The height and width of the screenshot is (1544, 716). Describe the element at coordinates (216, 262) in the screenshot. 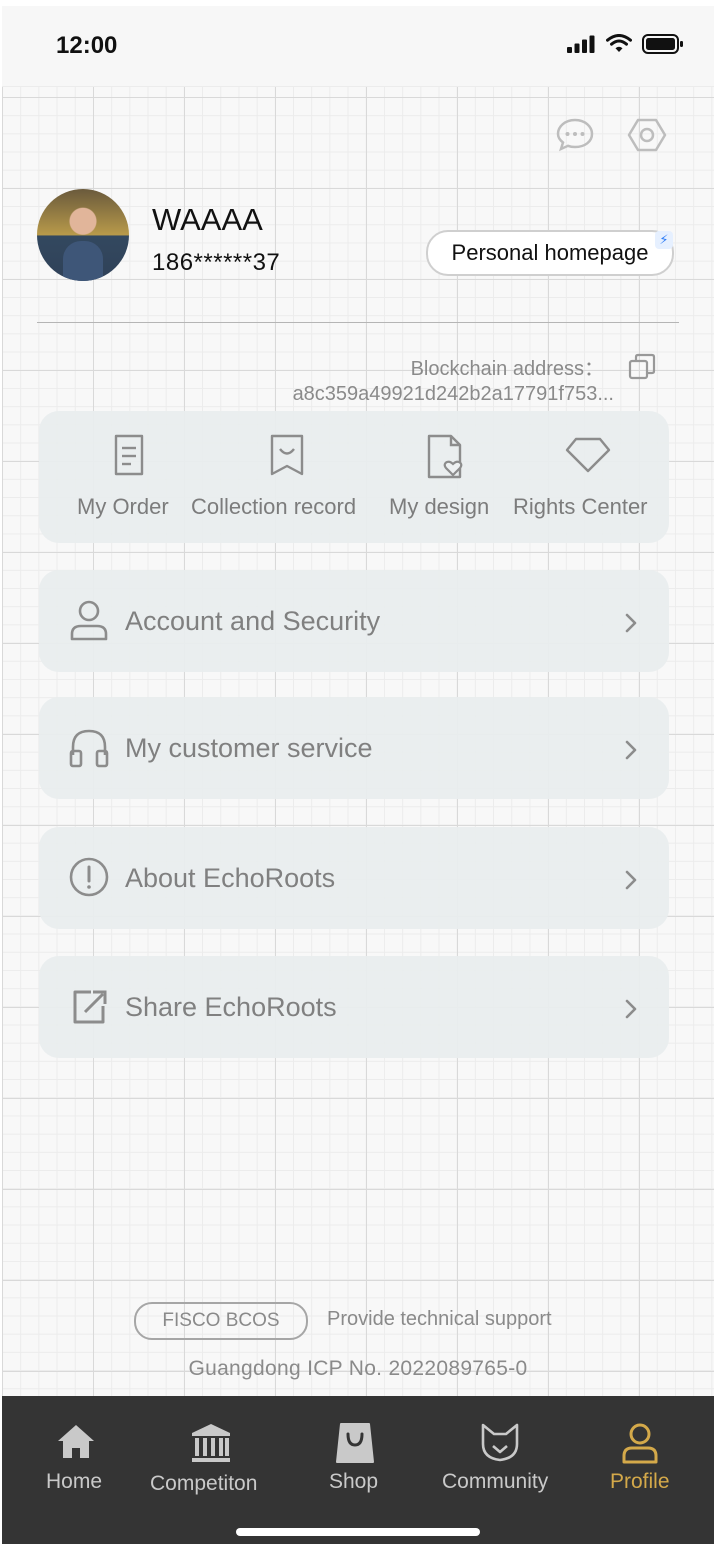

I see `phone-number: 186******37` at that location.